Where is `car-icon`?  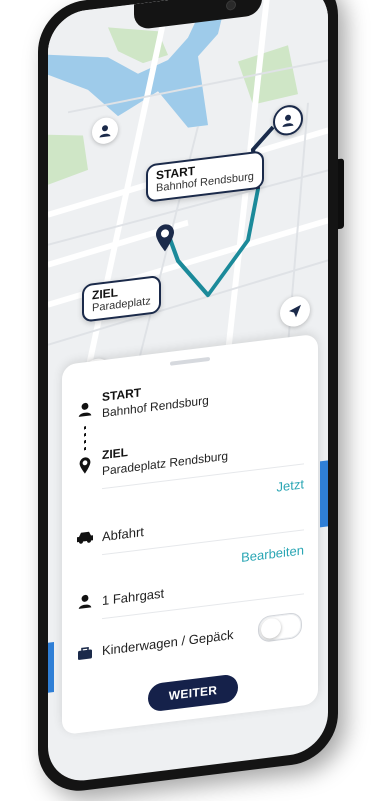 car-icon is located at coordinates (85, 537).